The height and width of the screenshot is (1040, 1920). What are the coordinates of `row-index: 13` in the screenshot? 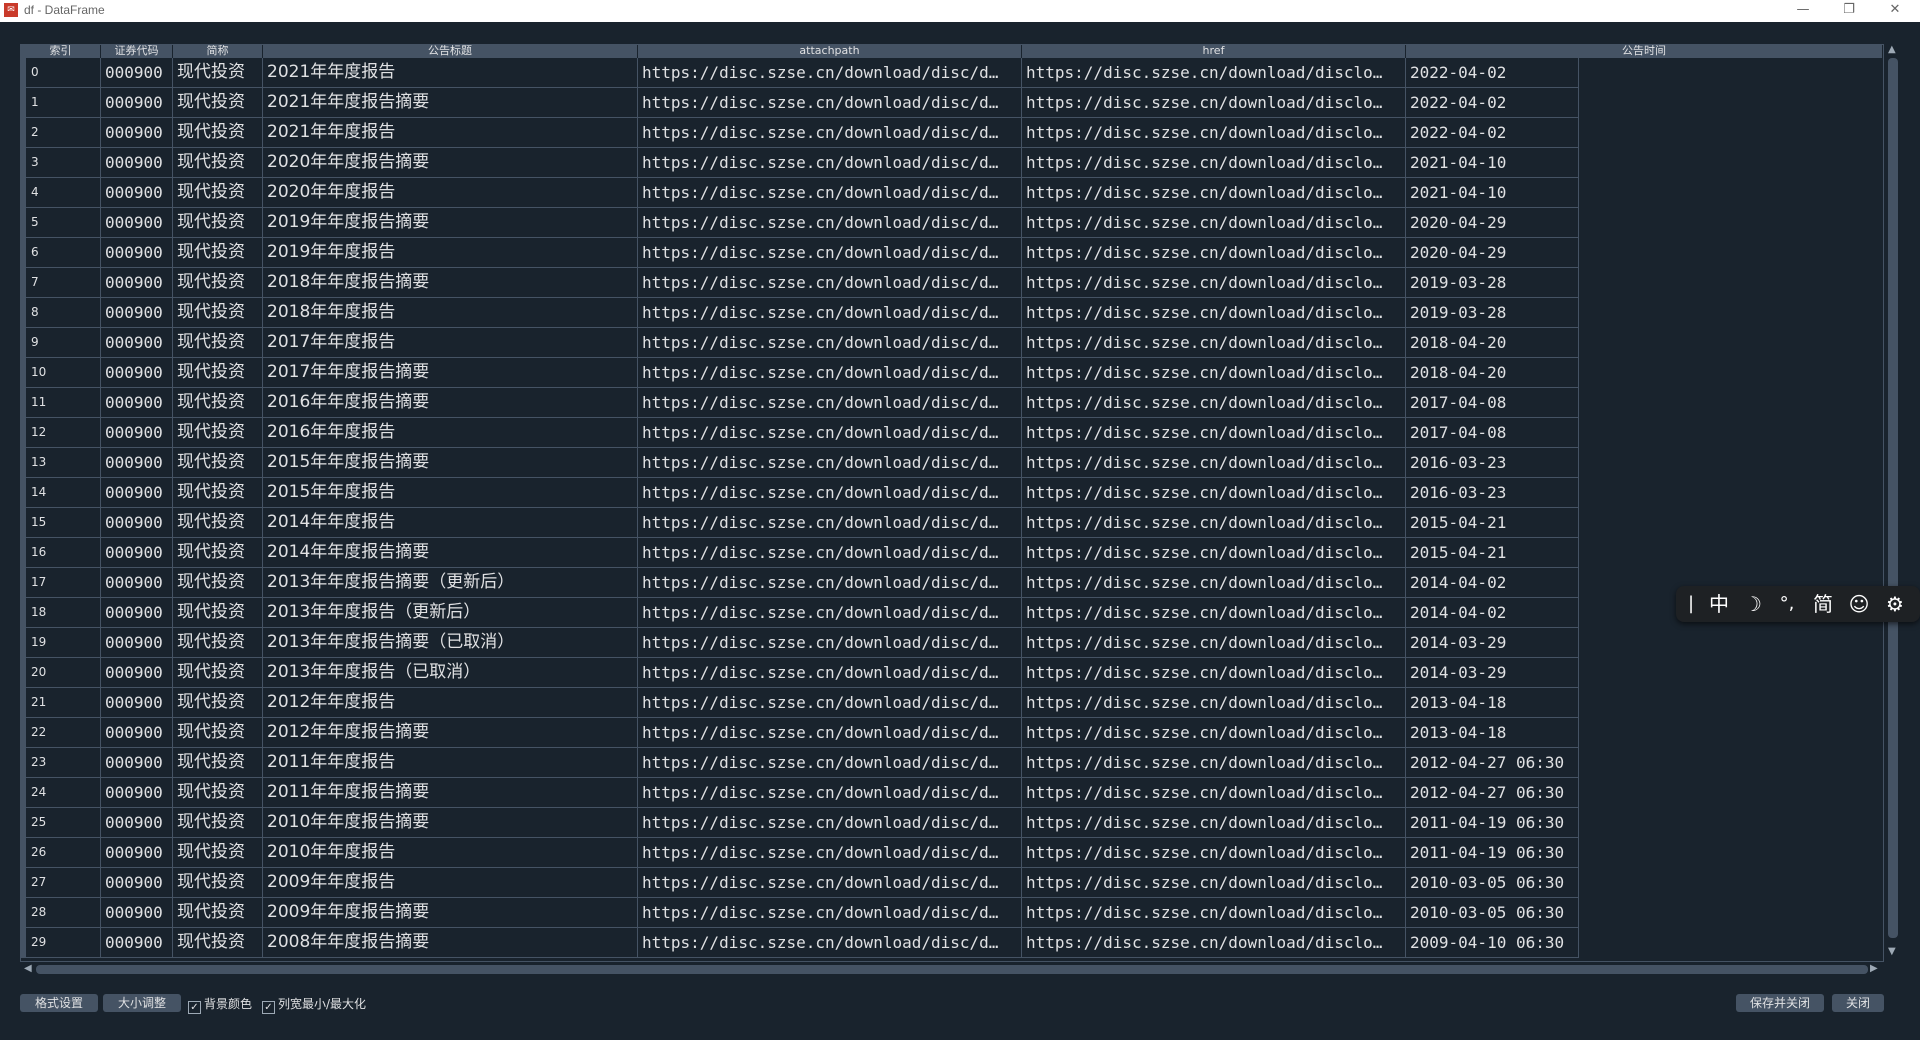 It's located at (61, 463).